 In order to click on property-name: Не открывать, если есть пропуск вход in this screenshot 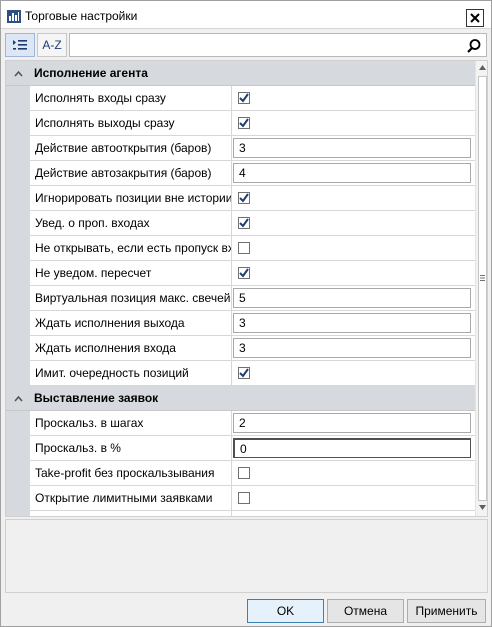, I will do `click(131, 248)`.